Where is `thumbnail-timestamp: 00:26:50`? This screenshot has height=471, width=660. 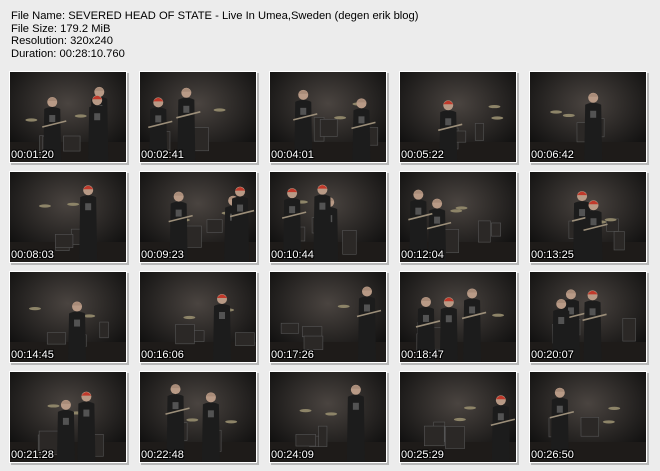
thumbnail-timestamp: 00:26:50 is located at coordinates (552, 455).